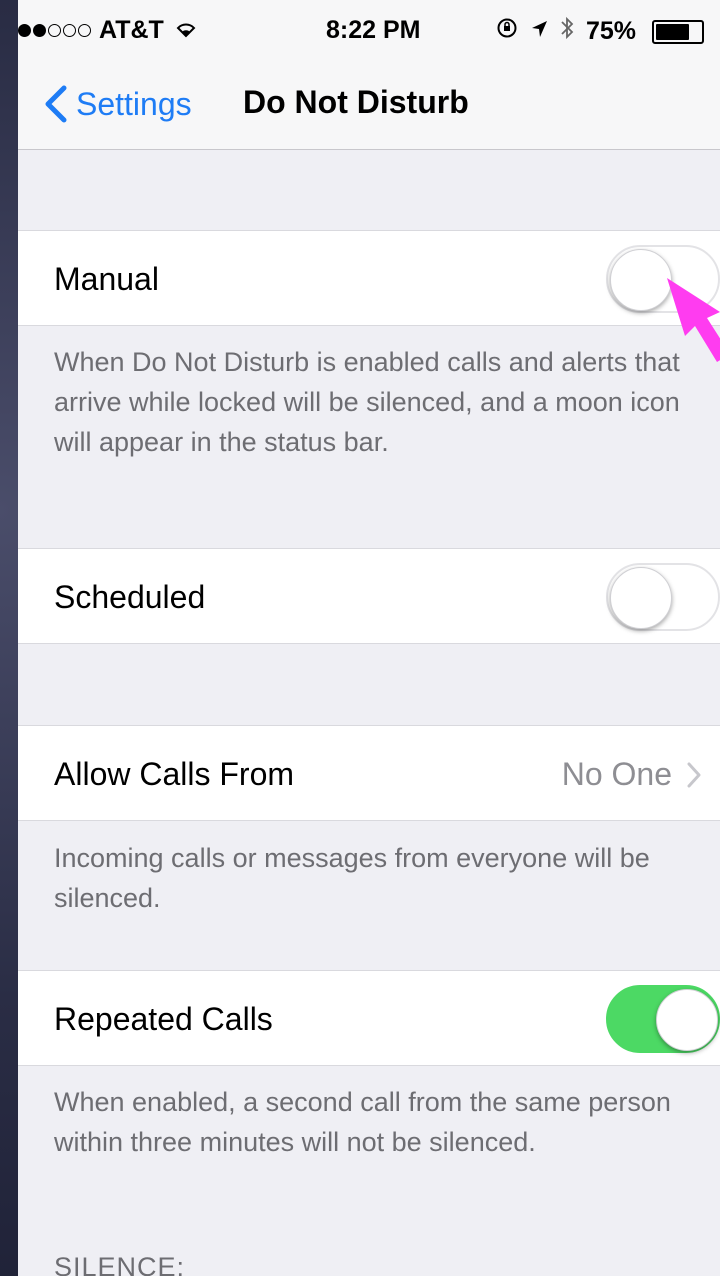 The width and height of the screenshot is (720, 1276). Describe the element at coordinates (106, 279) in the screenshot. I see `manual-label: Manual` at that location.